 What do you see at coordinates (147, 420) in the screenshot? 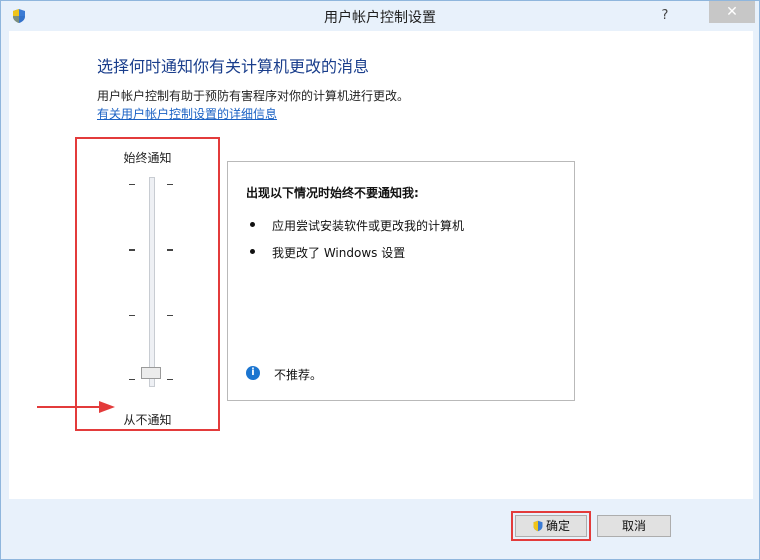
I see `slider-bottom-label: 从不通知` at bounding box center [147, 420].